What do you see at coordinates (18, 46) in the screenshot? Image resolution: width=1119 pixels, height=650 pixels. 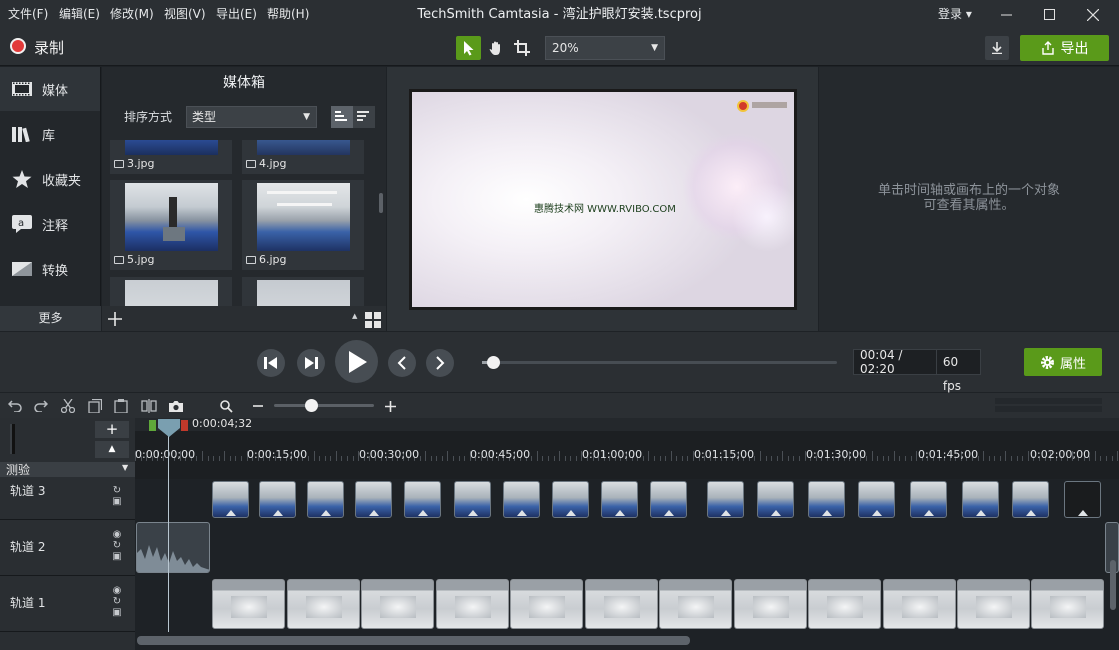 I see `record-icon` at bounding box center [18, 46].